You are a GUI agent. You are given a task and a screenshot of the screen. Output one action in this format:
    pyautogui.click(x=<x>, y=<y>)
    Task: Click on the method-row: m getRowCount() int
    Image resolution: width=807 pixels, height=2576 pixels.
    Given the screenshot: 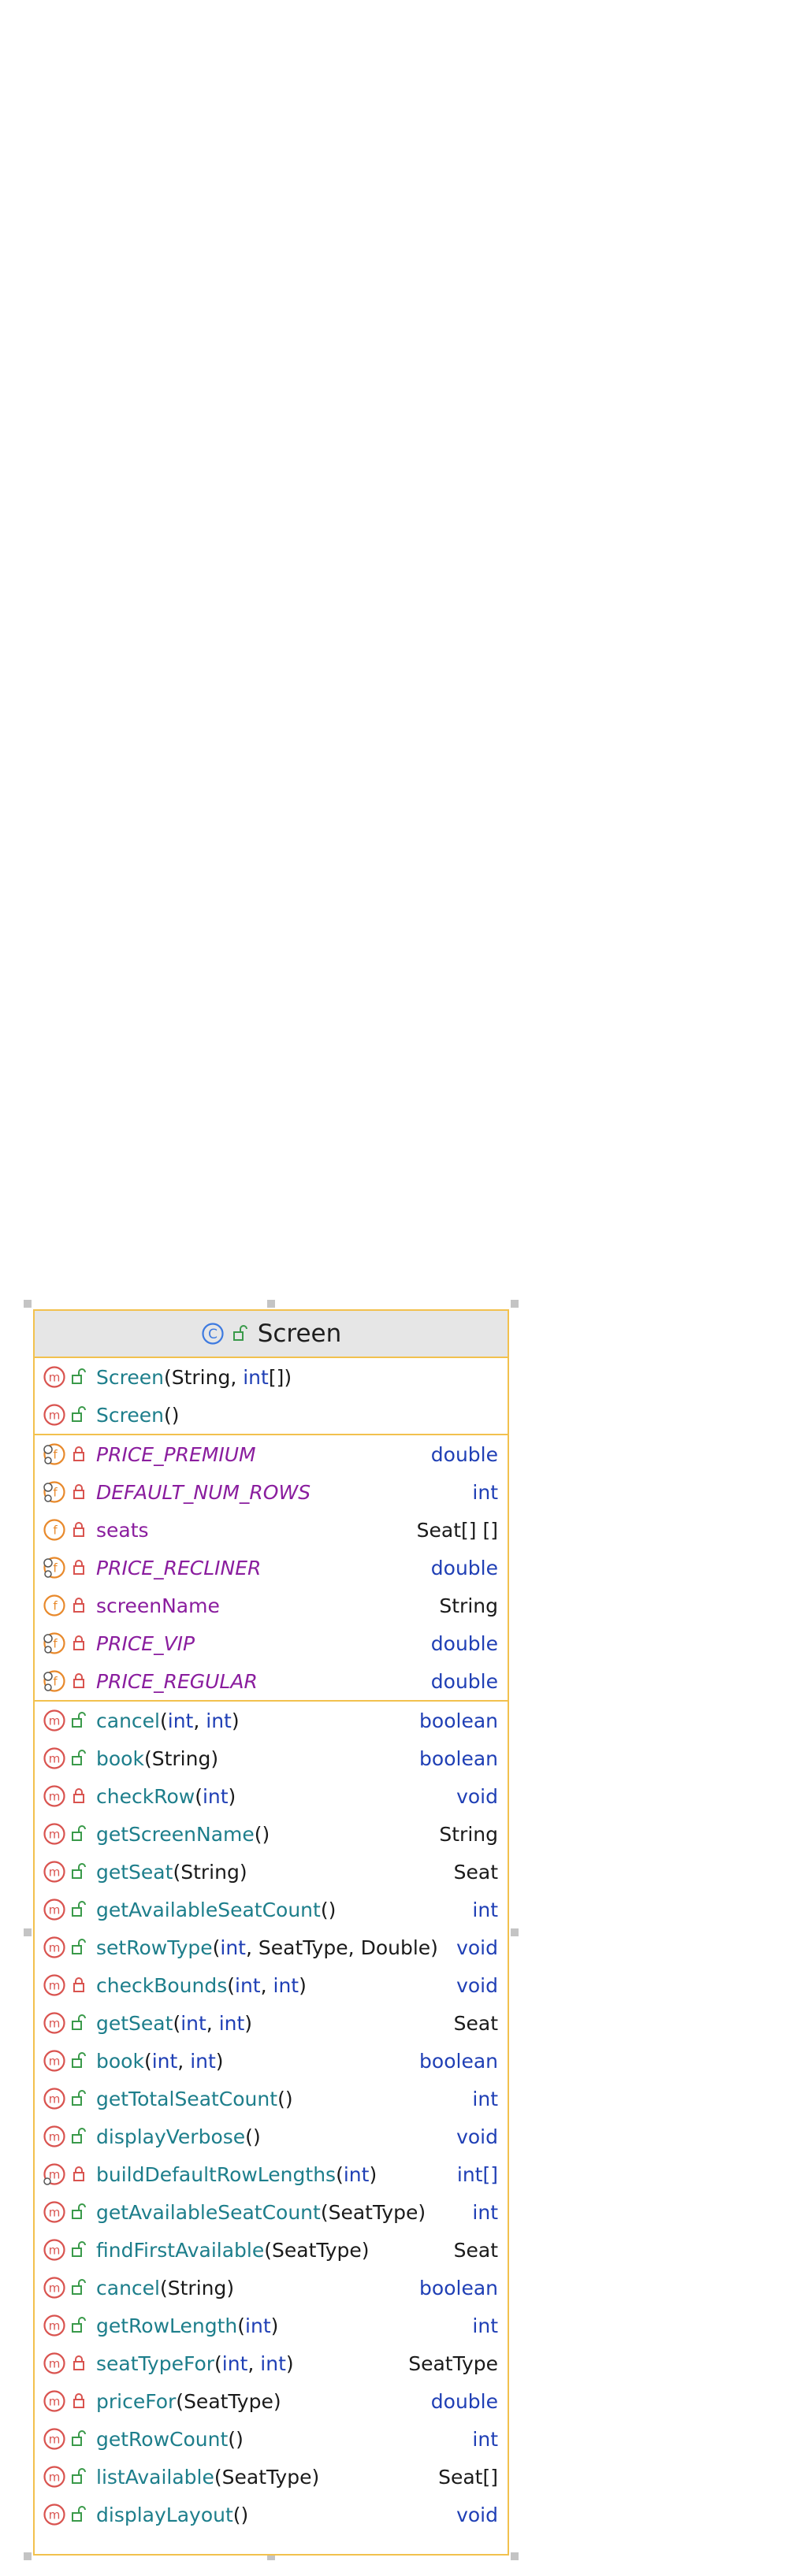 What is the action you would take?
    pyautogui.click(x=271, y=2439)
    